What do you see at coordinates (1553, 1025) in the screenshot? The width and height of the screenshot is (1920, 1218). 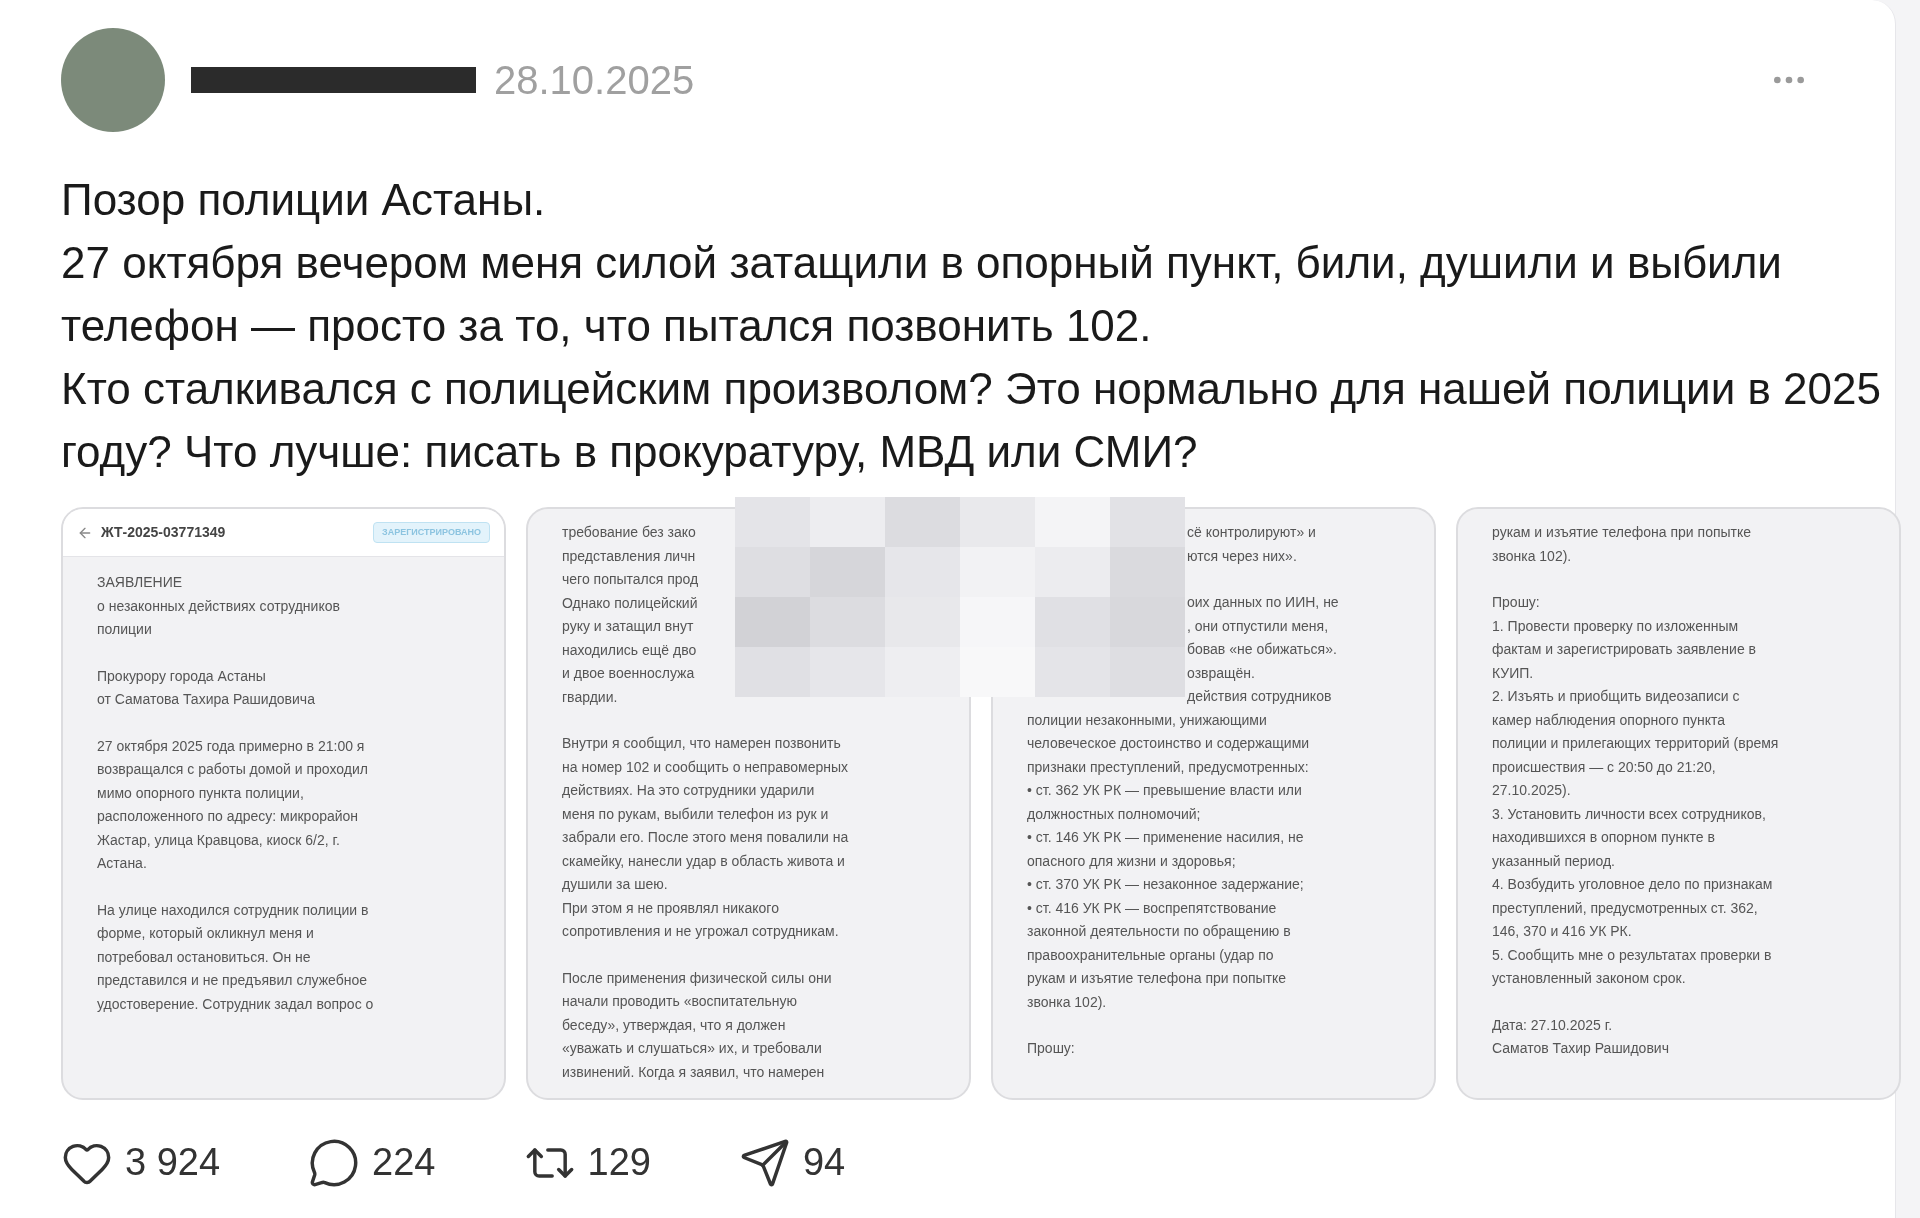 I see `document-text-line: Дата: 27.10.2025 г.` at bounding box center [1553, 1025].